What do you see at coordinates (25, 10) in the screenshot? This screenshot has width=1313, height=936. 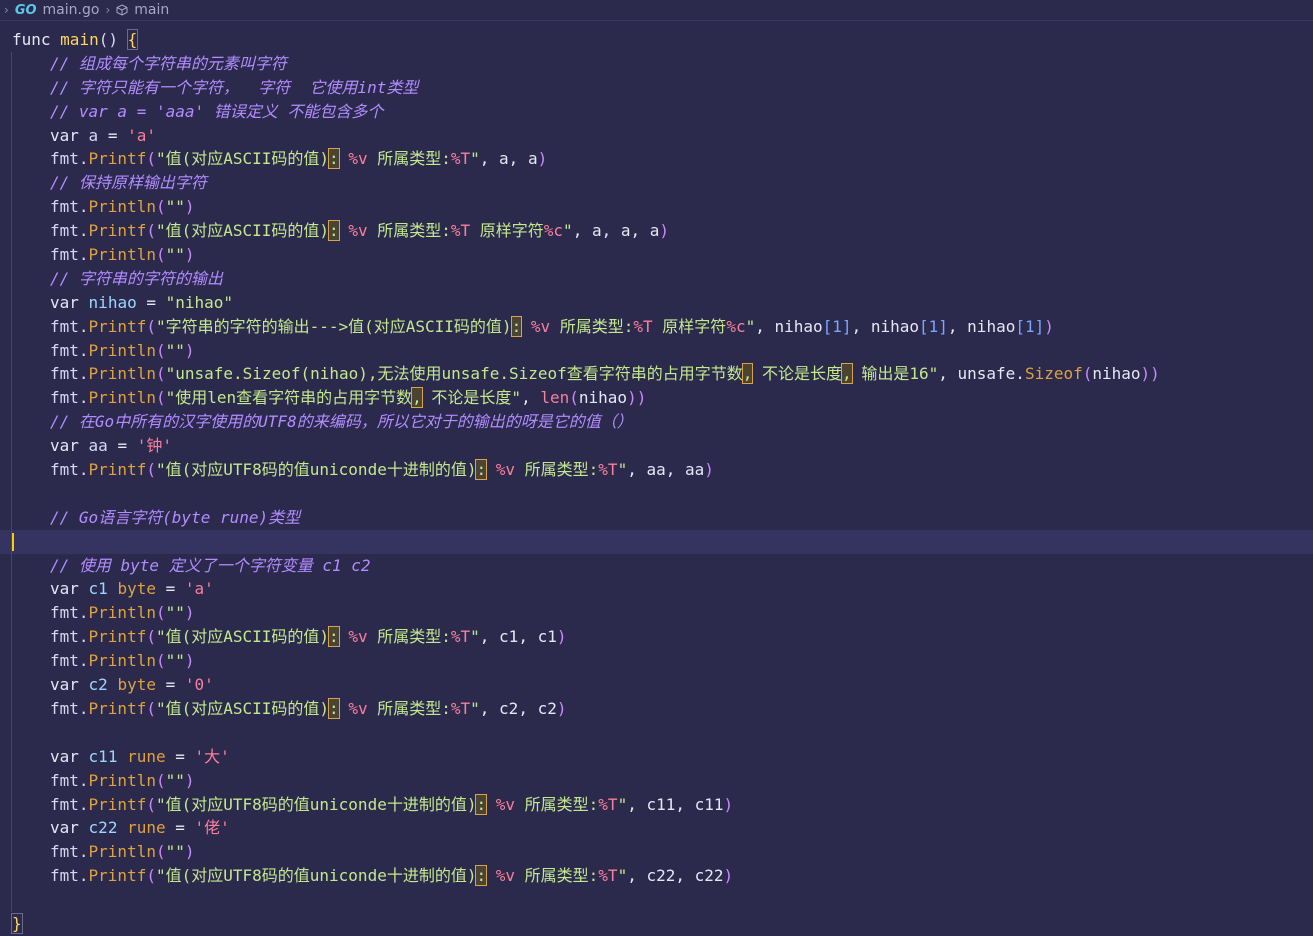 I see `go-file-icon: GO` at bounding box center [25, 10].